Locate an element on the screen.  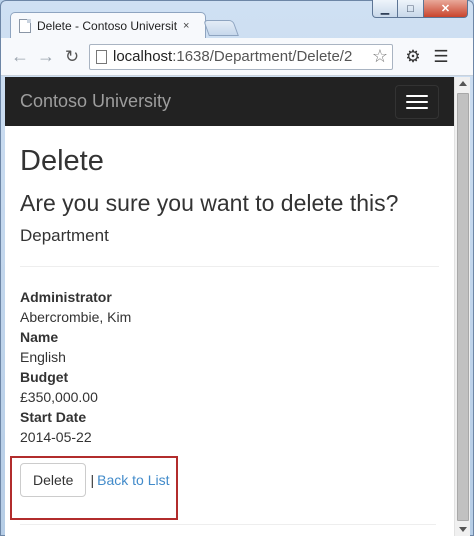
reload-icon: ↻ is located at coordinates (72, 57).